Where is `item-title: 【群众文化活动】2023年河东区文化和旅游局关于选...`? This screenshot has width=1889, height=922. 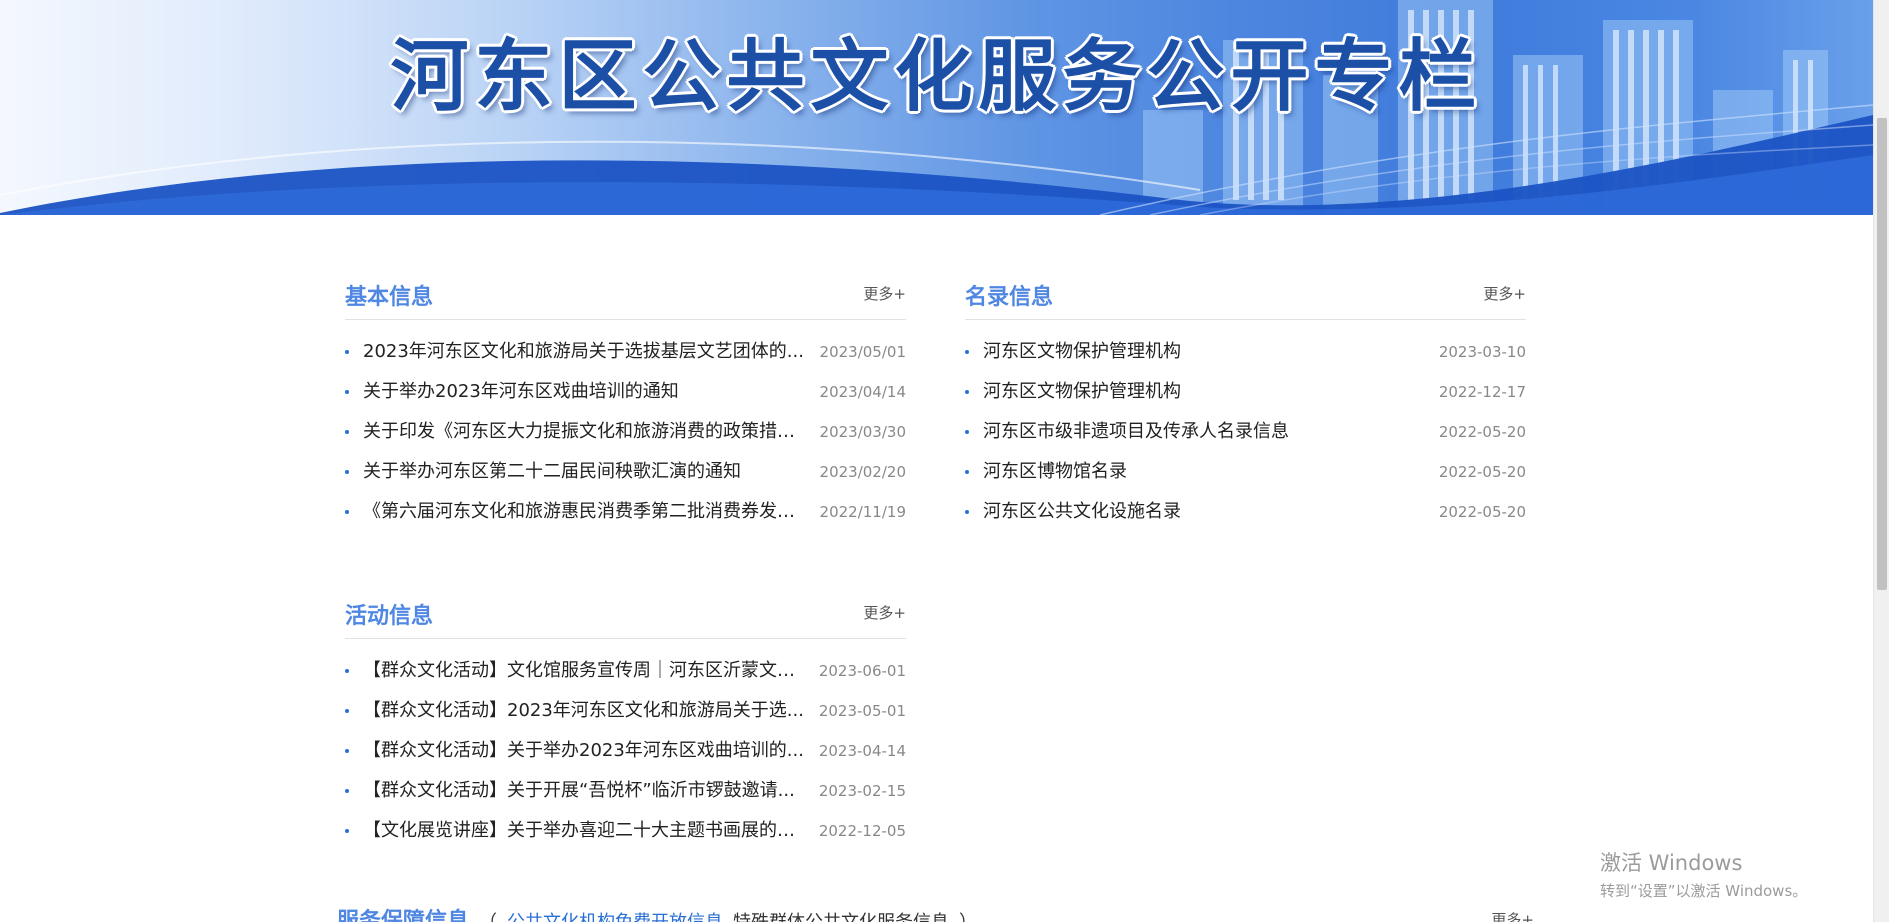 item-title: 【群众文化活动】2023年河东区文化和旅游局关于选... is located at coordinates (587, 711).